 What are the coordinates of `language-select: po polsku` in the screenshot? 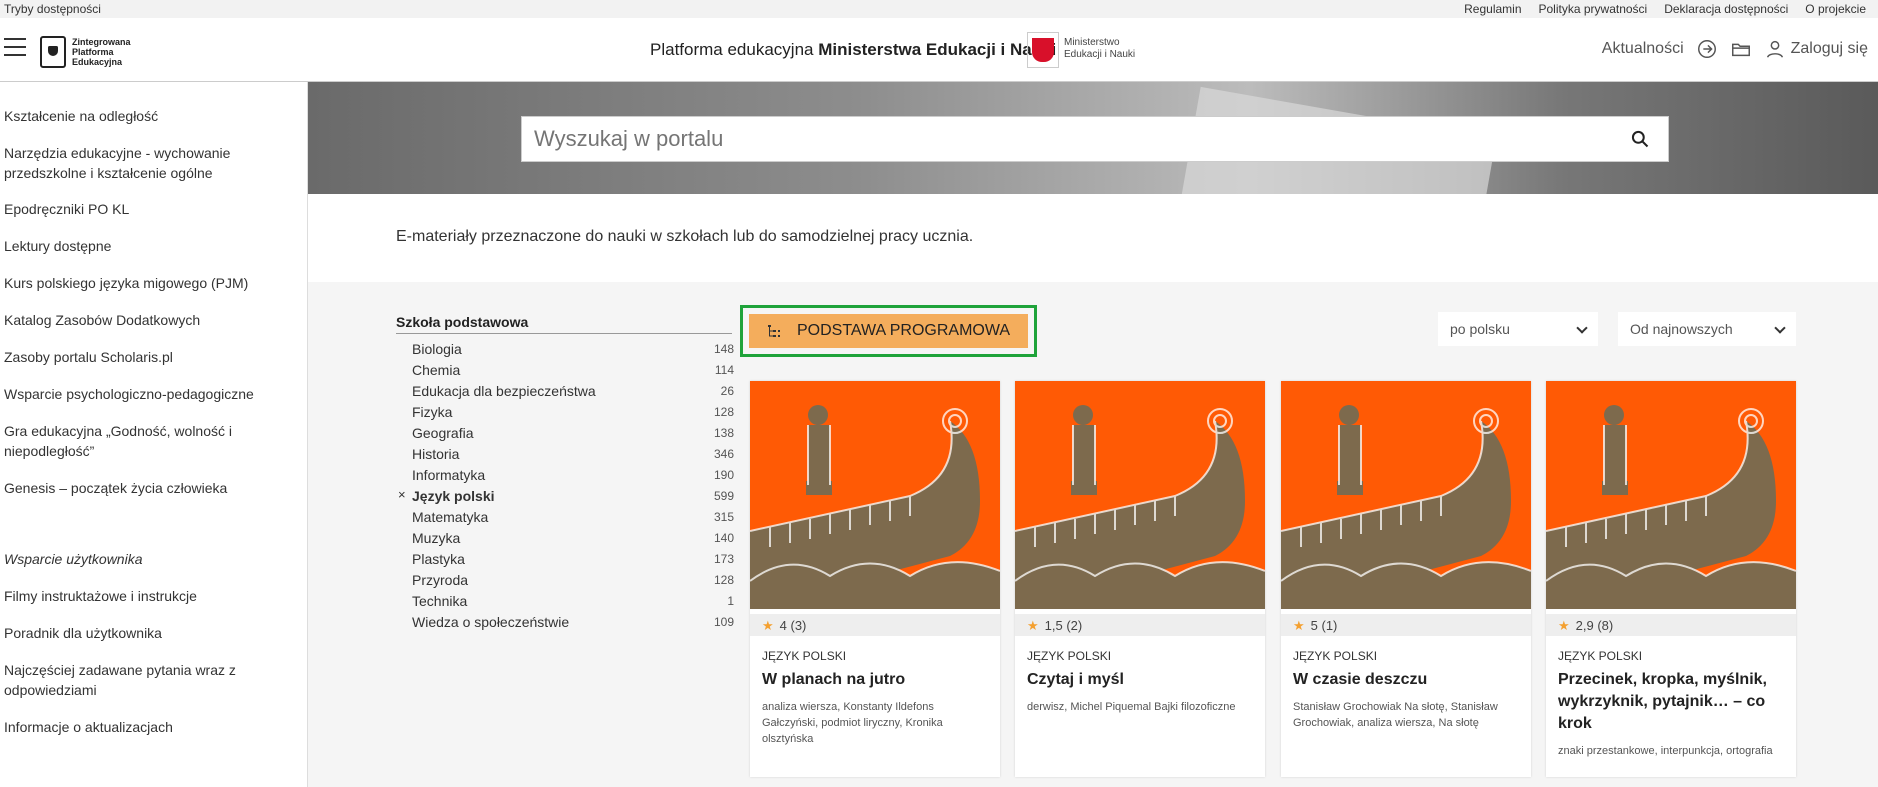 It's located at (1518, 329).